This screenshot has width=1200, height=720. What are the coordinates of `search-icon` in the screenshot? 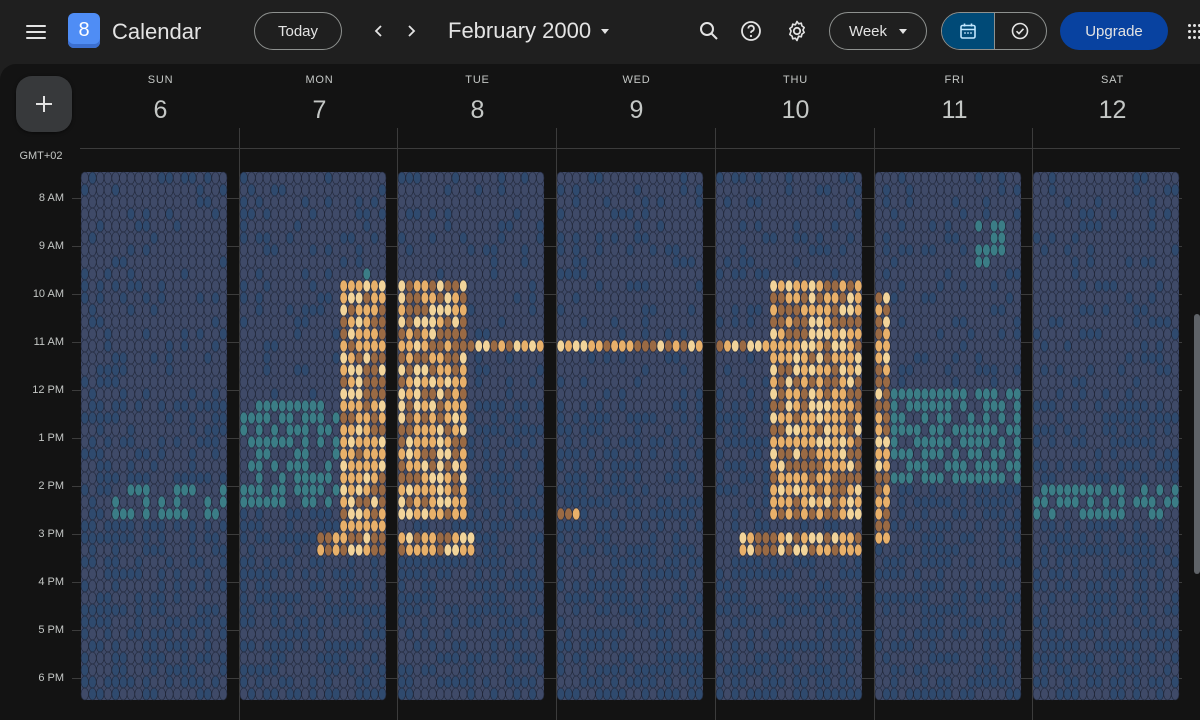 It's located at (709, 31).